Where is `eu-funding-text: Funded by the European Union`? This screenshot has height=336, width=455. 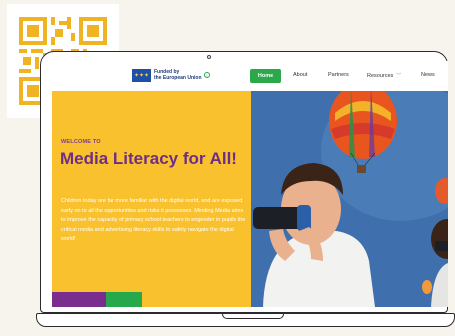
eu-funding-text: Funded by the European Union is located at coordinates (178, 75).